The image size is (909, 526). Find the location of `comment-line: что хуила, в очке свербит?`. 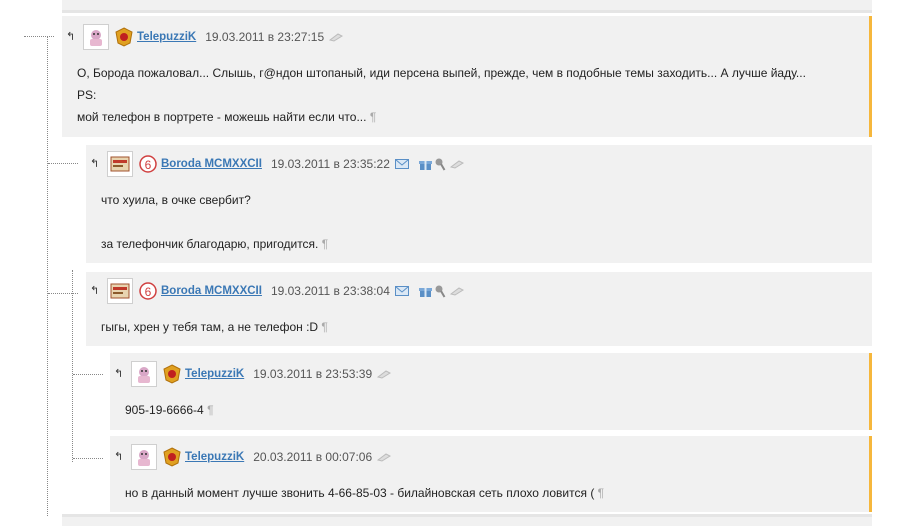

comment-line: что хуила, в очке свербит? is located at coordinates (176, 200).